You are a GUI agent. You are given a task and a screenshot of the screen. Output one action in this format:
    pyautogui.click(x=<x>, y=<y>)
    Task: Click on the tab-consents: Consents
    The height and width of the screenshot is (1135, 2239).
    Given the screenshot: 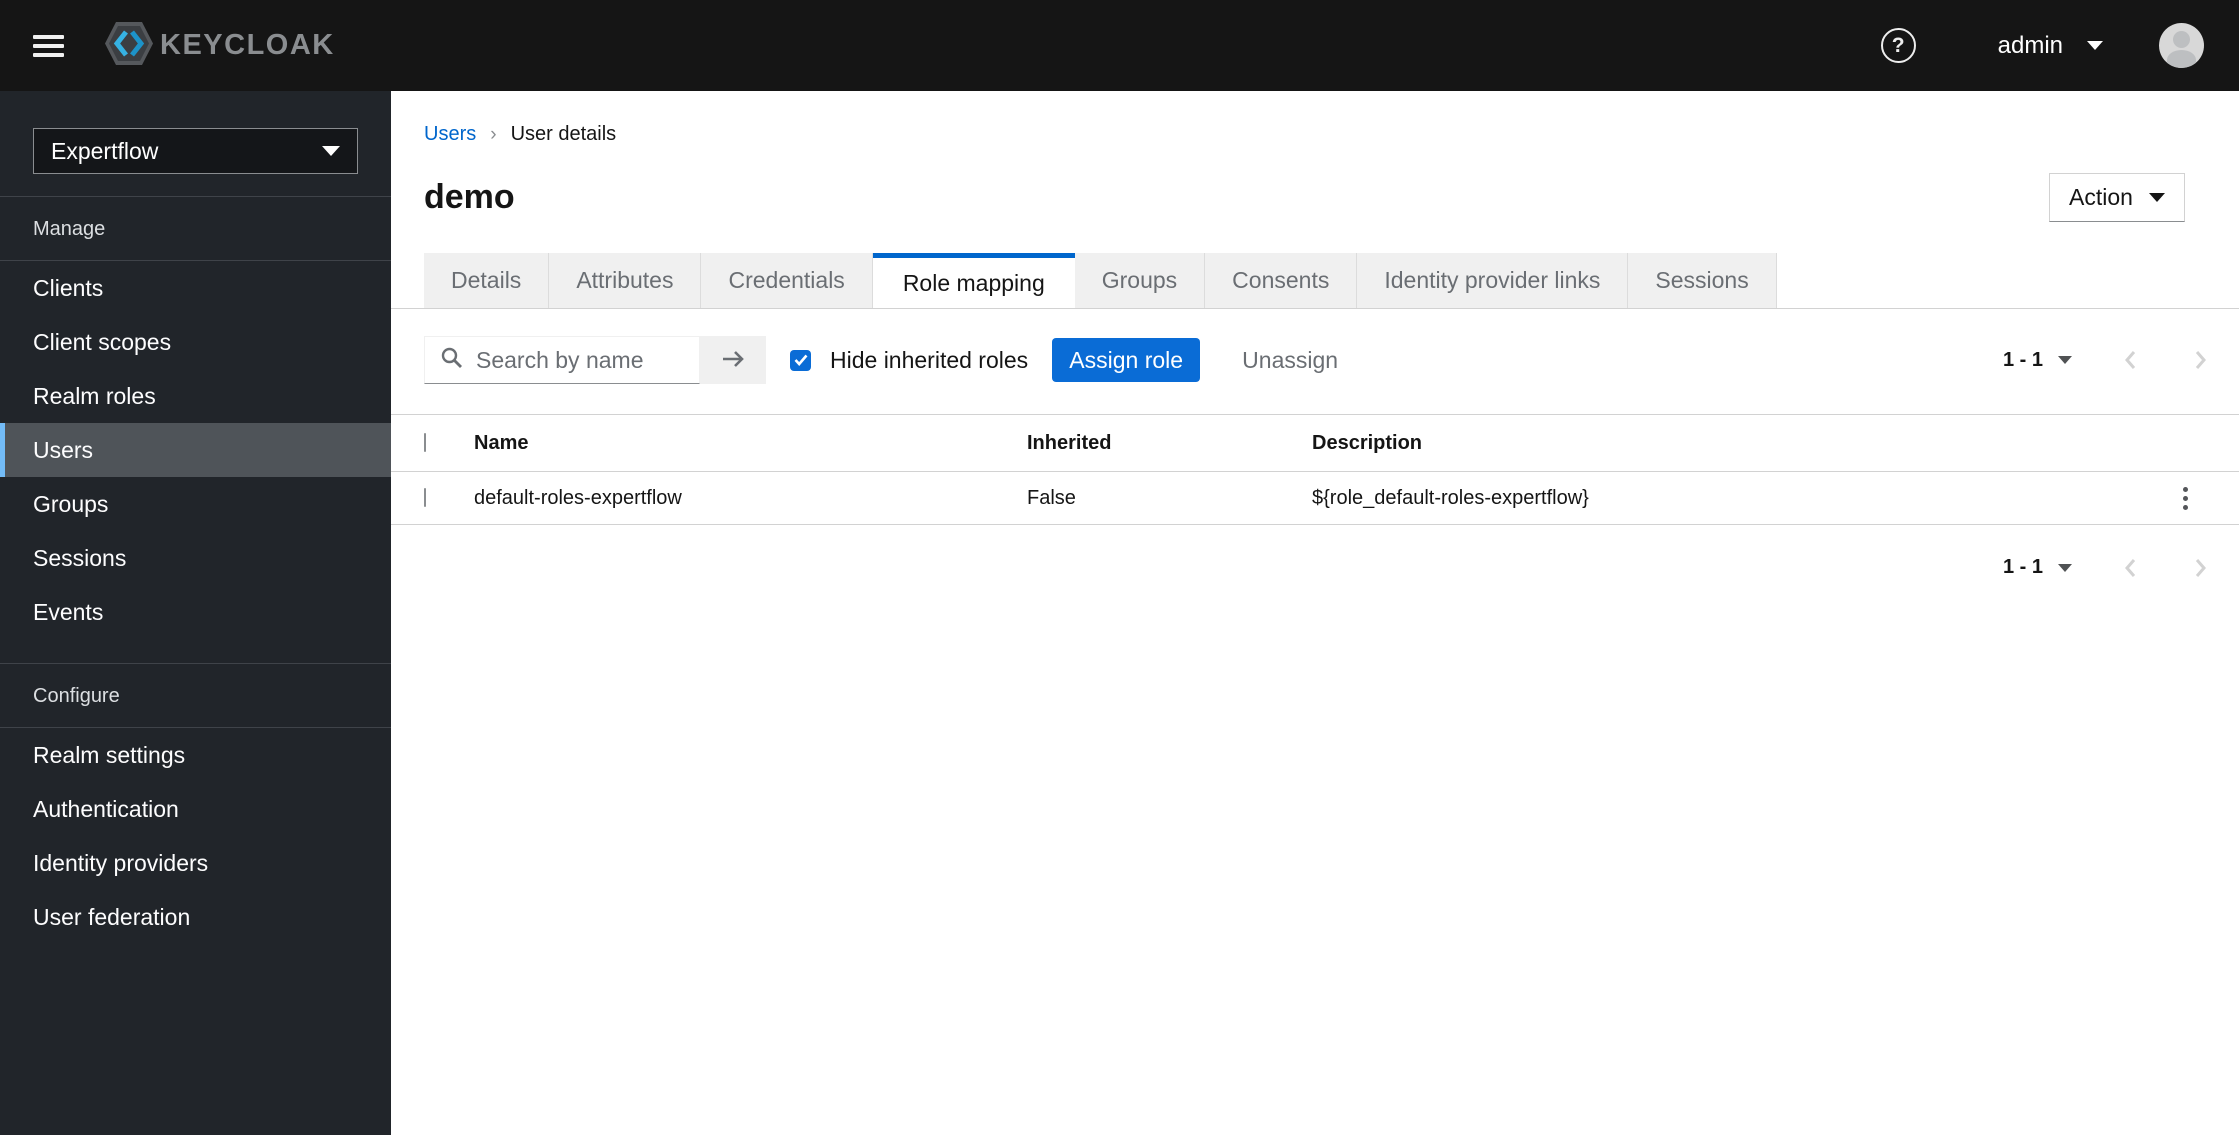 What is the action you would take?
    pyautogui.click(x=1281, y=280)
    